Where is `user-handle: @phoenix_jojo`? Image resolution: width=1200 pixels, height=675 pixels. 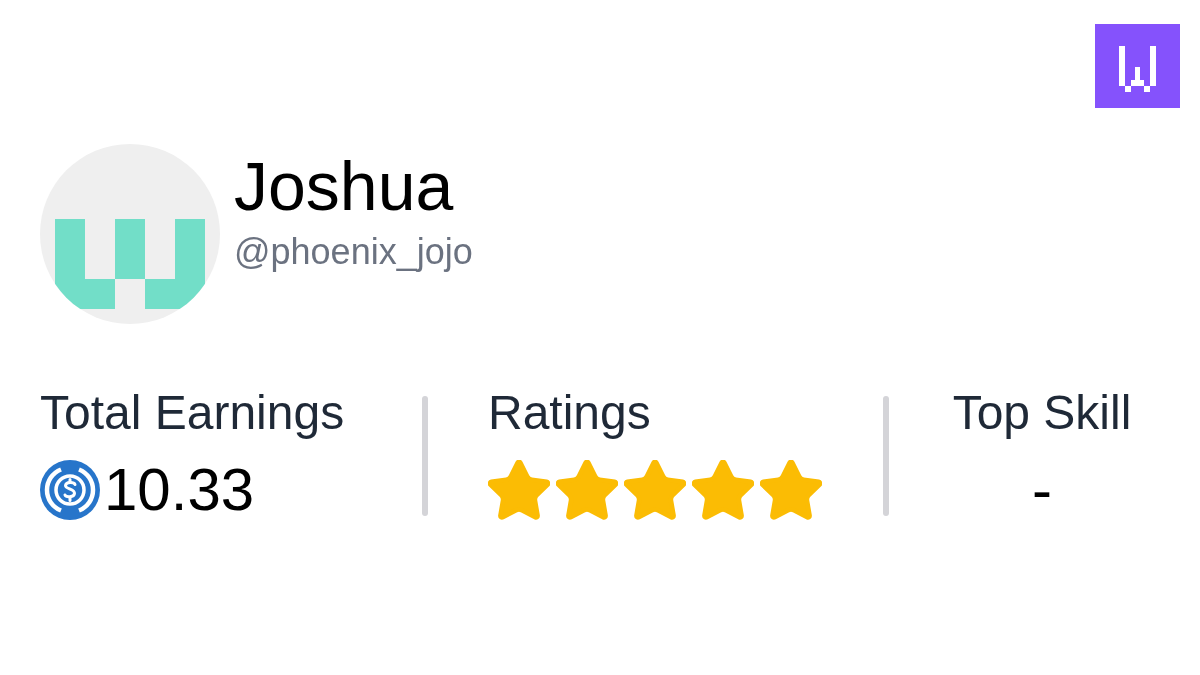
user-handle: @phoenix_jojo is located at coordinates (353, 252).